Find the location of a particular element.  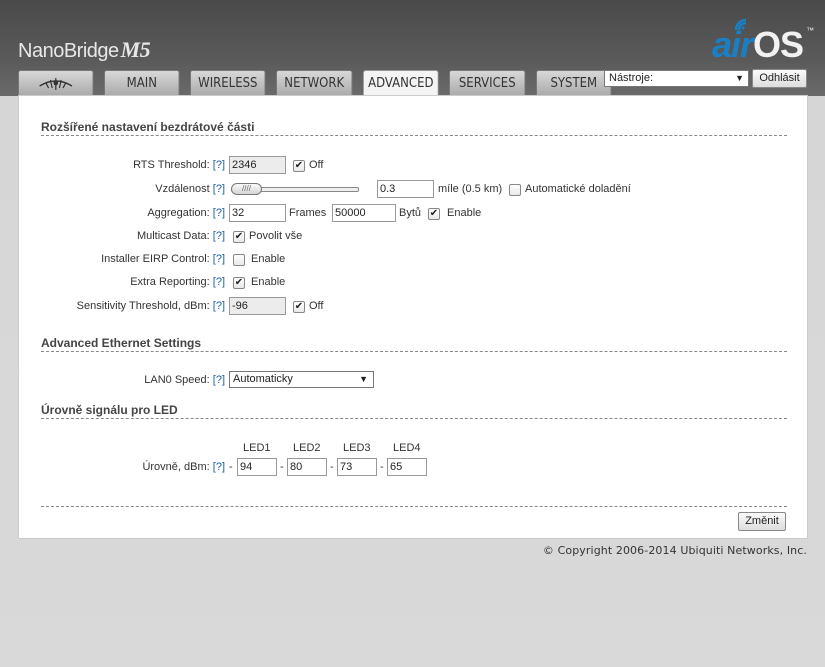

brand-title: NanoBridgeM5 is located at coordinates (84, 50).